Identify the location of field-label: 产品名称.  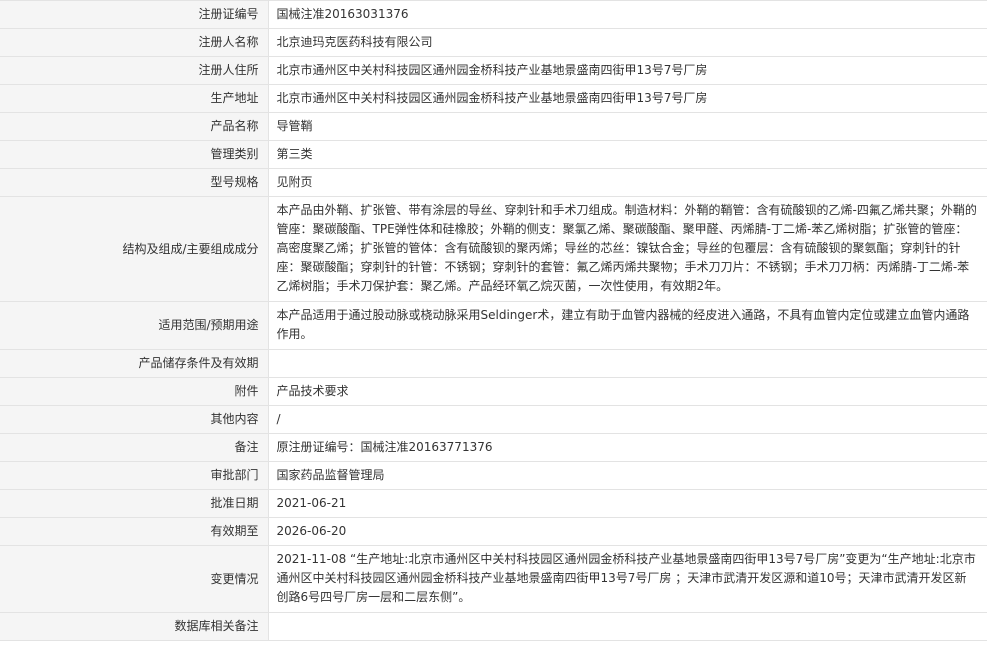
(134, 126).